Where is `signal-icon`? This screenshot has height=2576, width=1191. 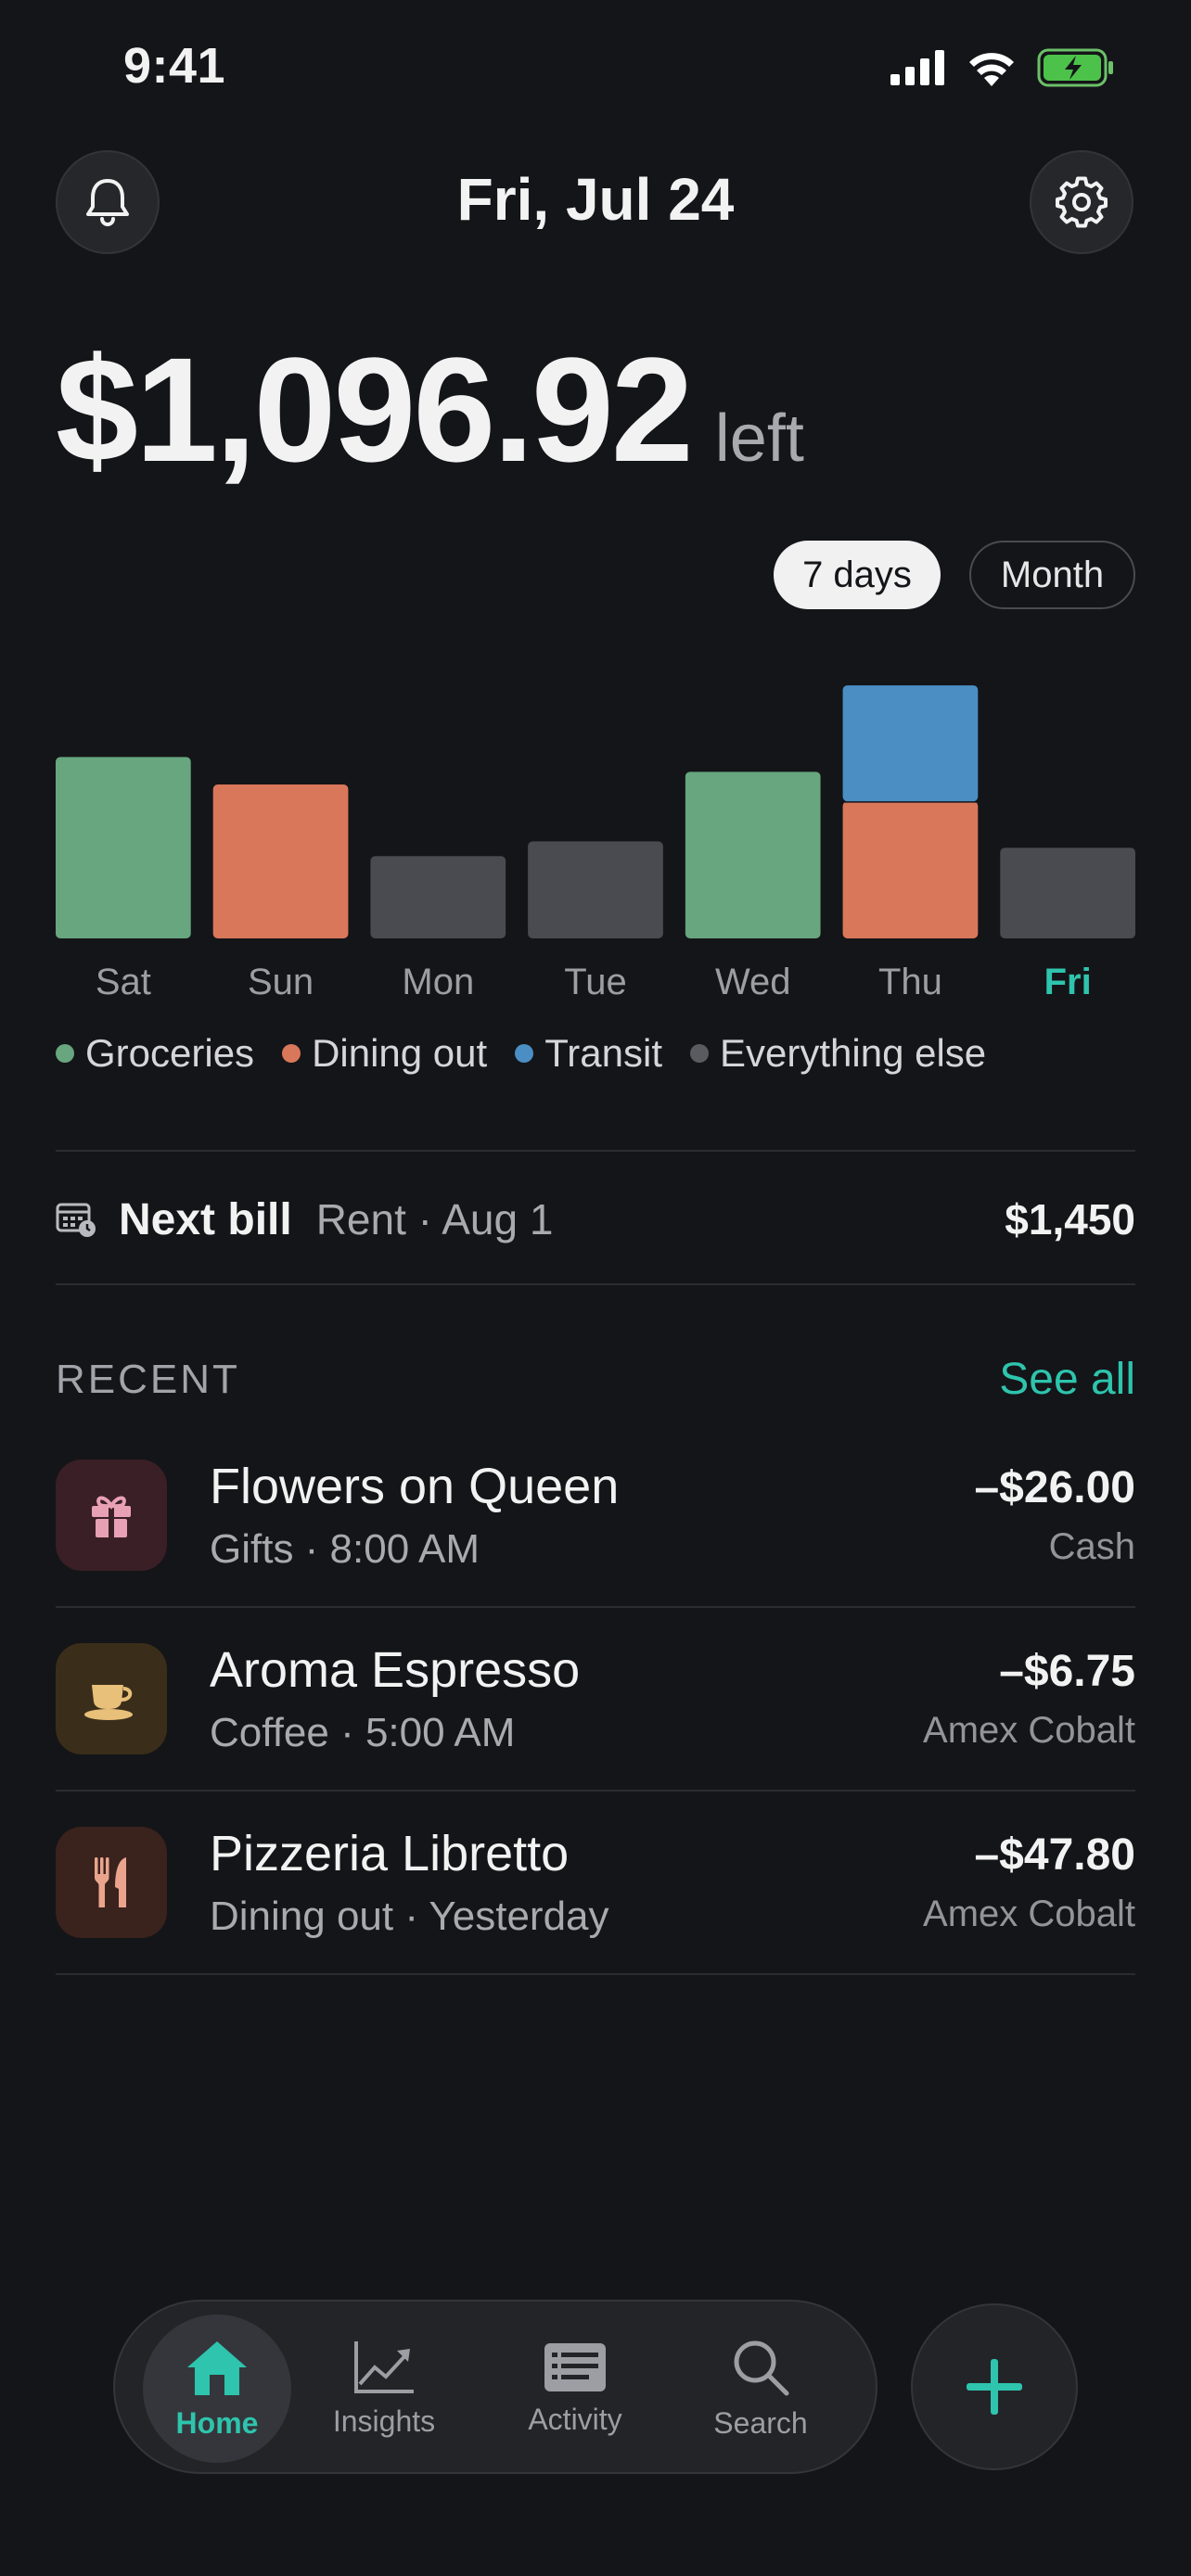 signal-icon is located at coordinates (917, 67).